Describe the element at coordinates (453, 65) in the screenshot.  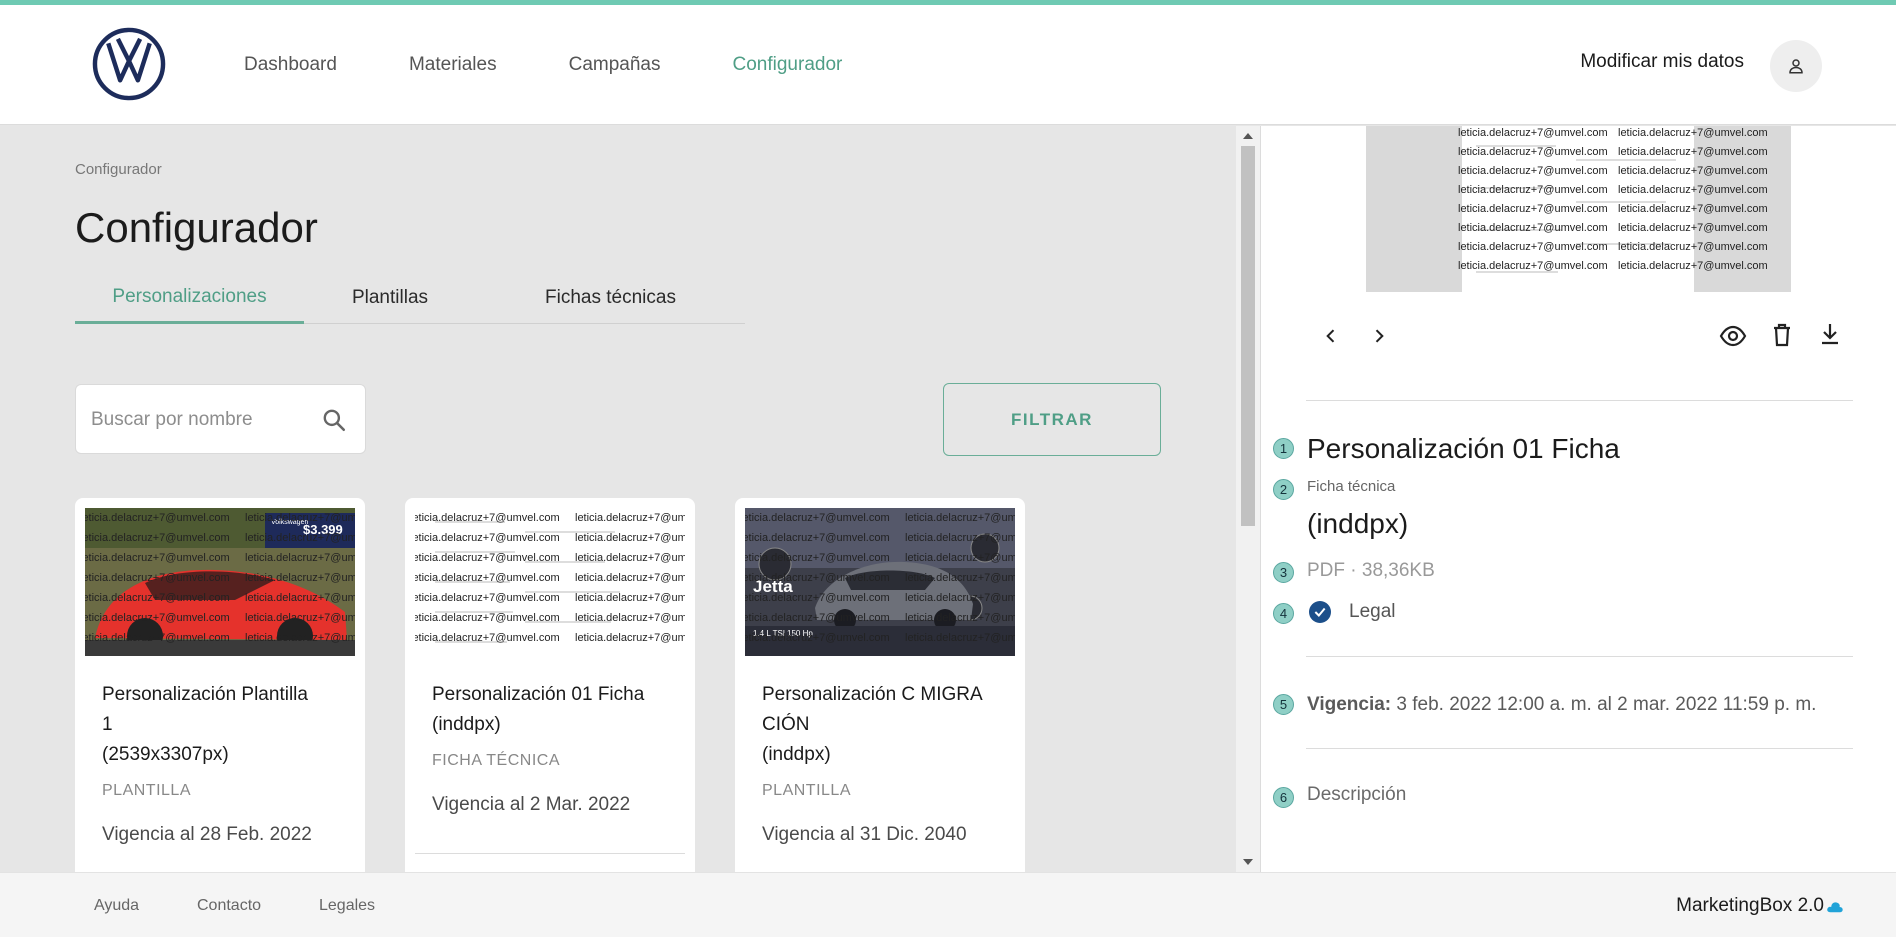
I see `nav-materiales: Materiales` at that location.